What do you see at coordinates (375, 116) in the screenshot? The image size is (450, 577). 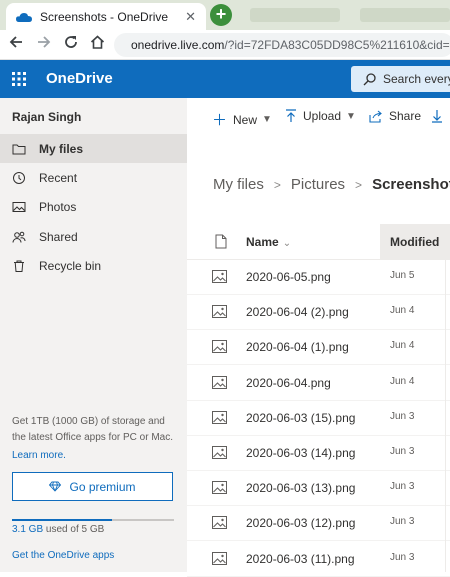 I see `share-icon` at bounding box center [375, 116].